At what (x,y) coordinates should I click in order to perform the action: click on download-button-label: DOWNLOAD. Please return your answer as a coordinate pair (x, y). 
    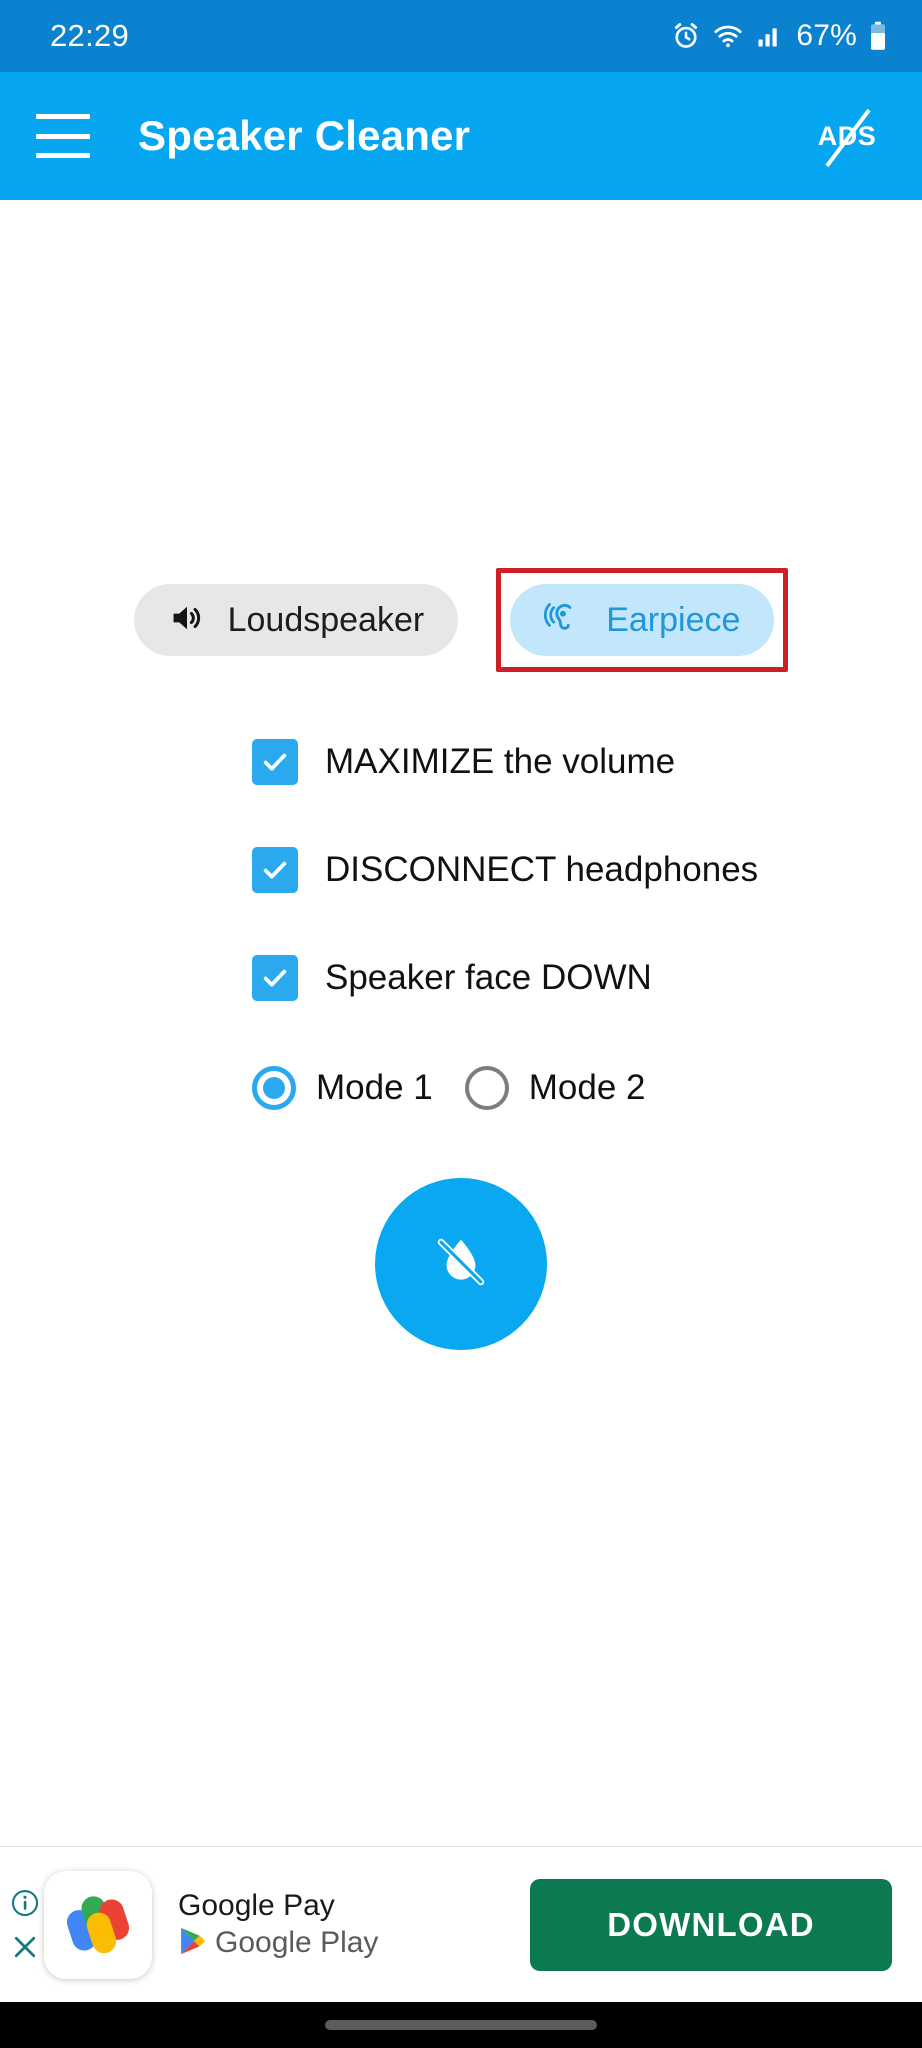
    Looking at the image, I should click on (711, 1924).